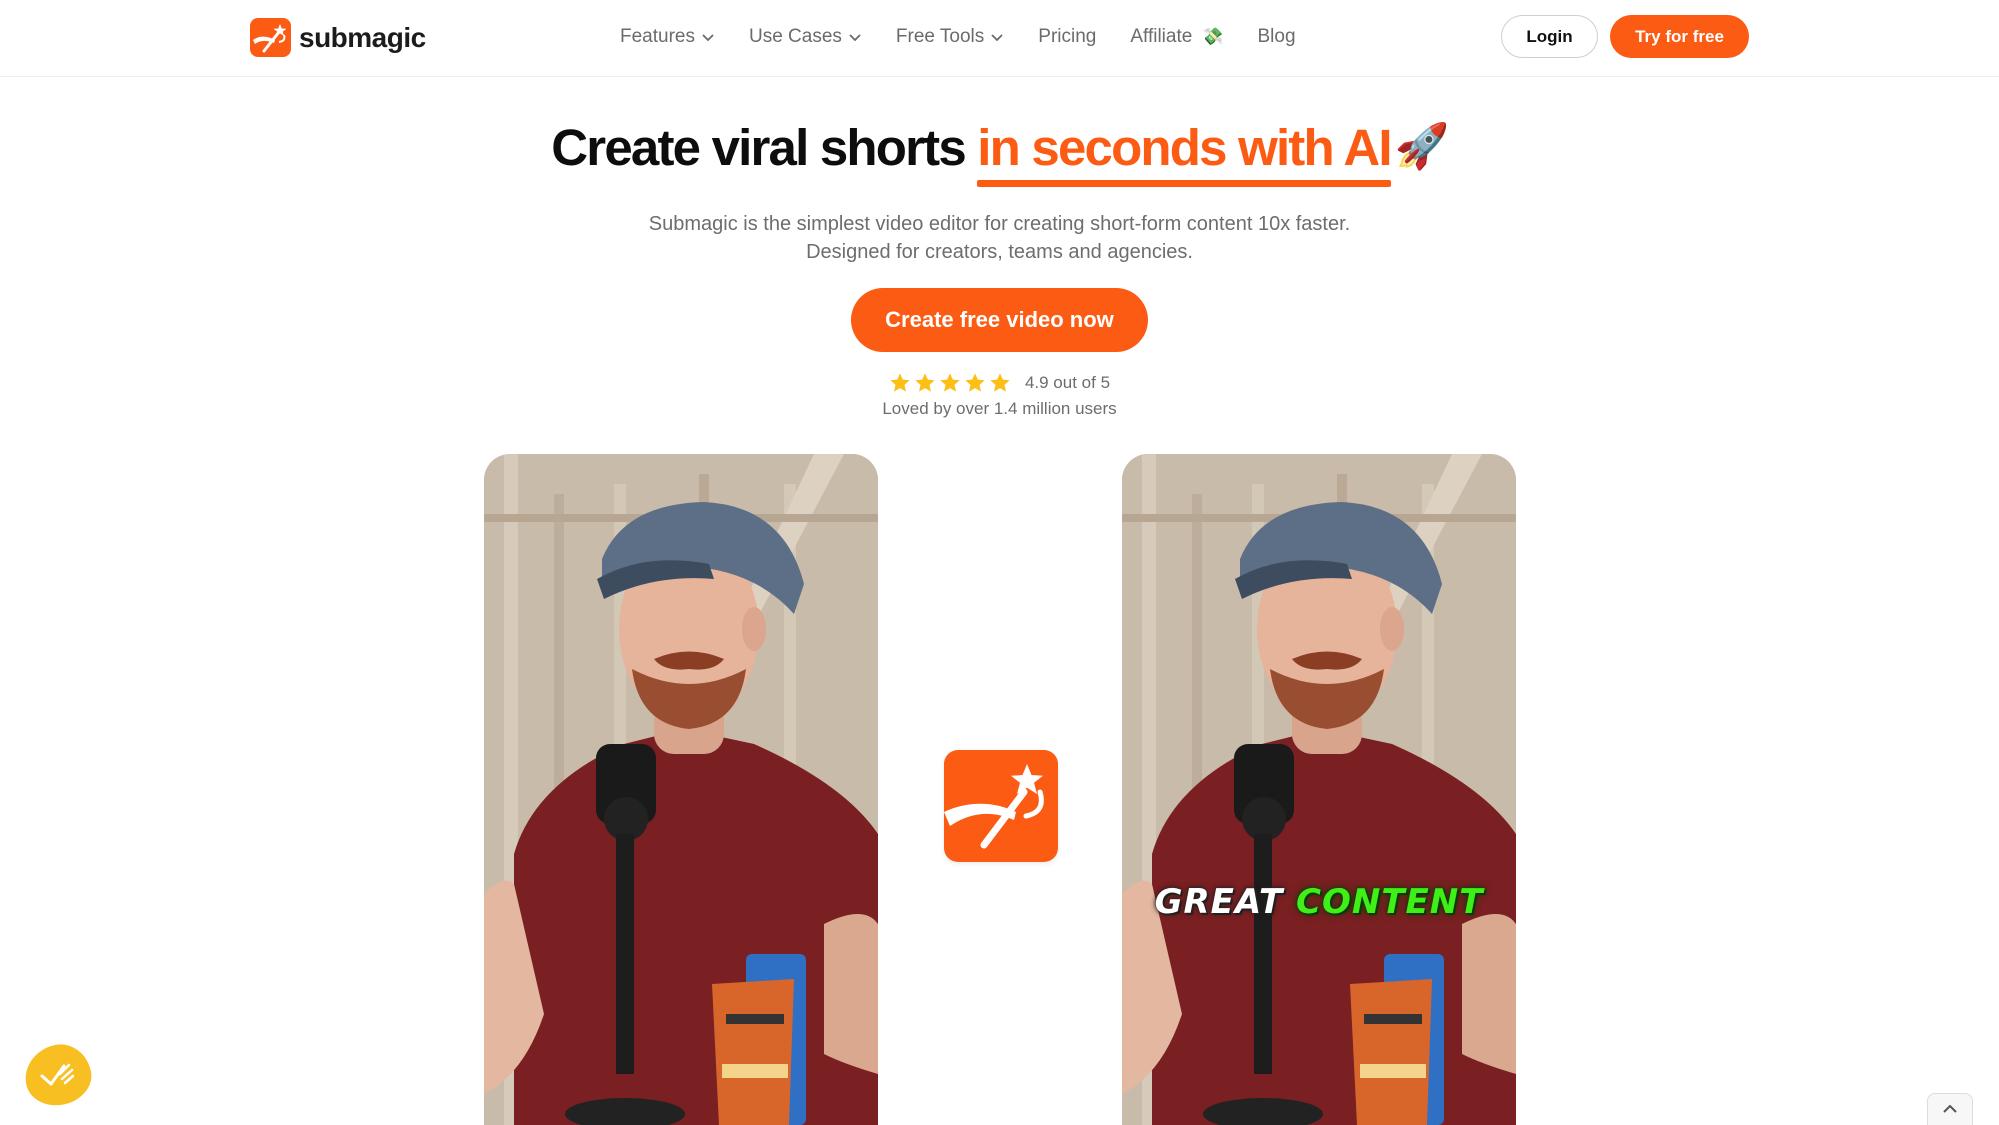 This screenshot has height=1125, width=1999. I want to click on video-frame-original, so click(681, 789).